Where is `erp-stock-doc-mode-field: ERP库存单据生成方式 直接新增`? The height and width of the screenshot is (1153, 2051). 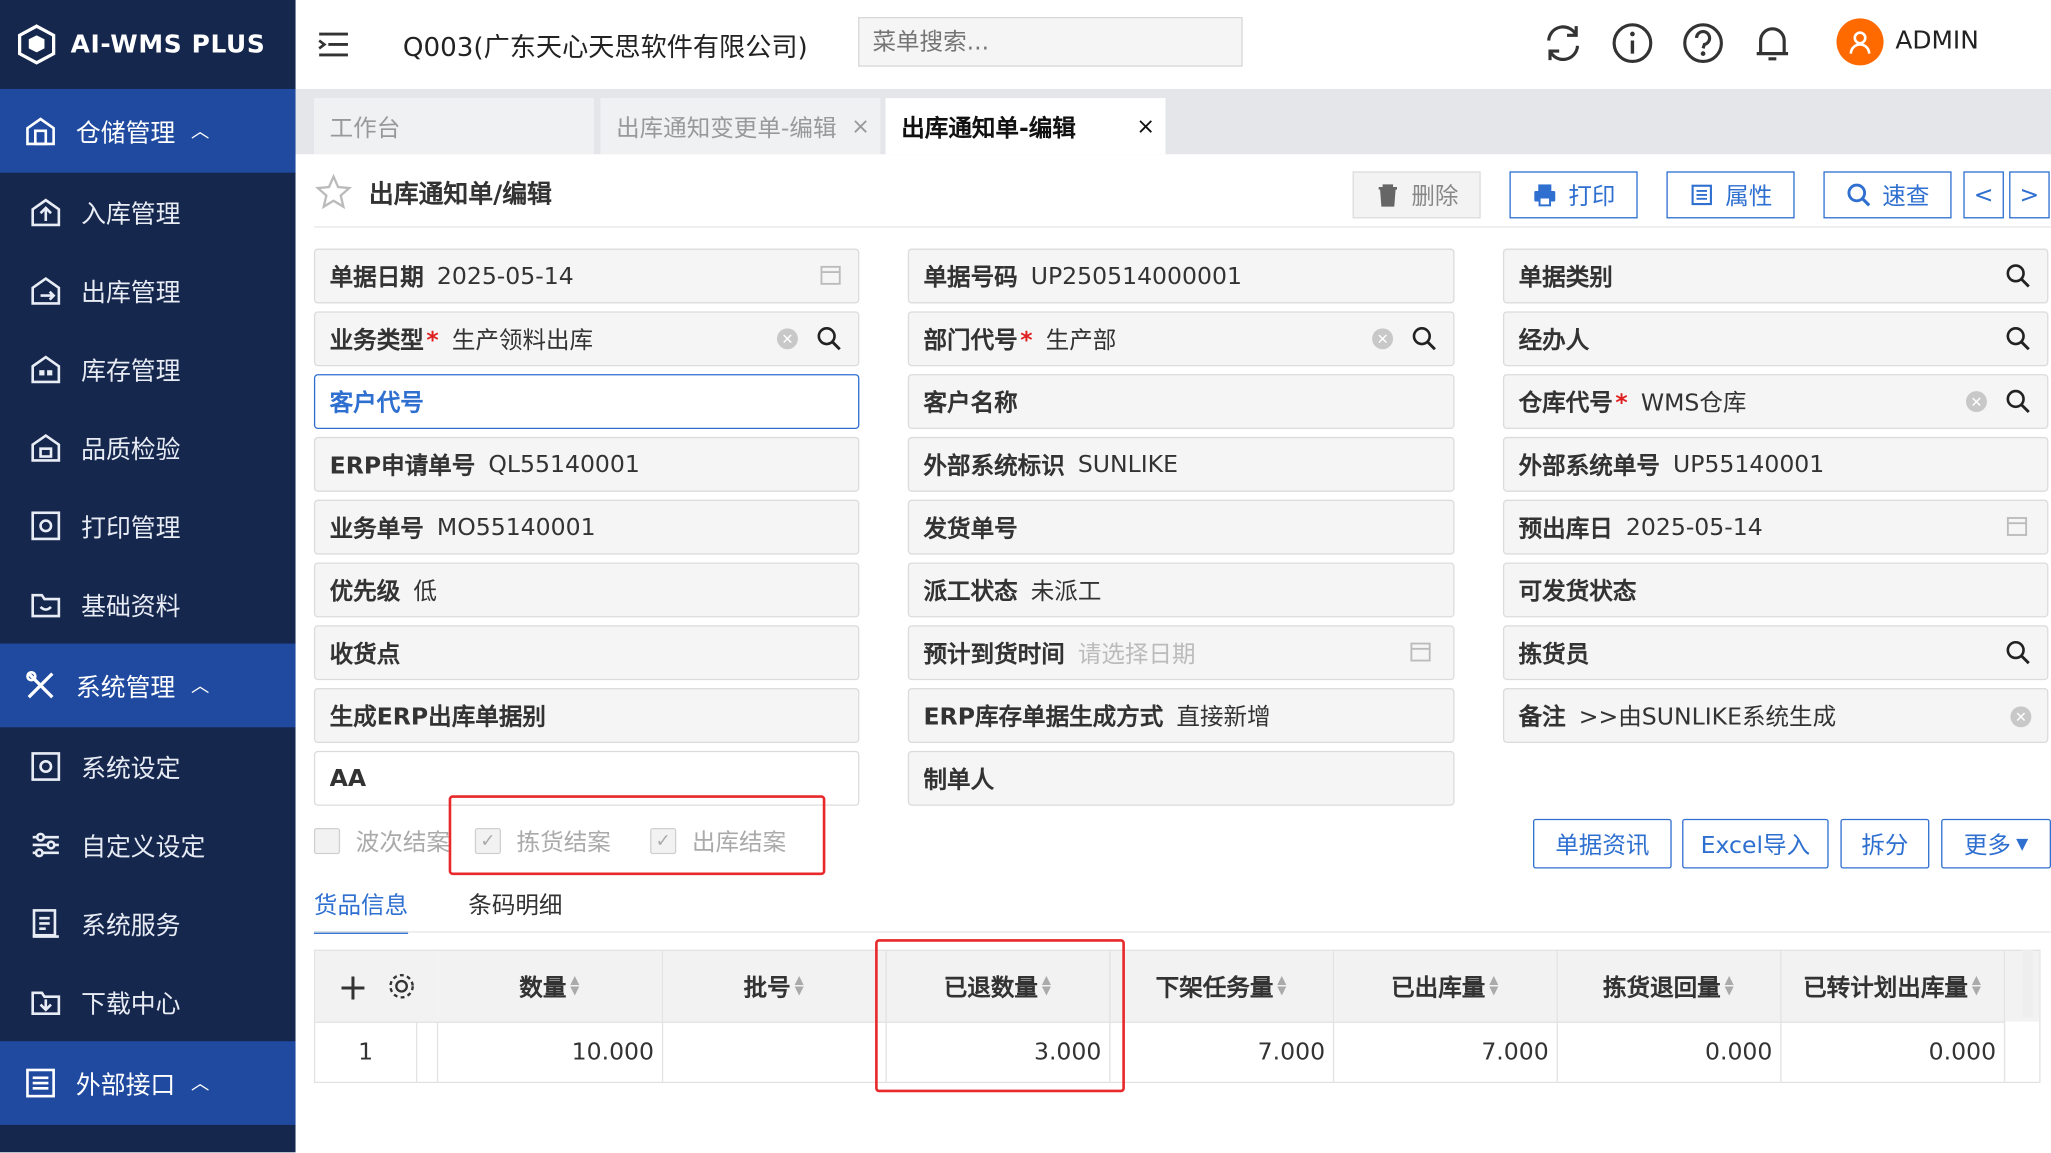
erp-stock-doc-mode-field: ERP库存单据生成方式 直接新增 is located at coordinates (1181, 715).